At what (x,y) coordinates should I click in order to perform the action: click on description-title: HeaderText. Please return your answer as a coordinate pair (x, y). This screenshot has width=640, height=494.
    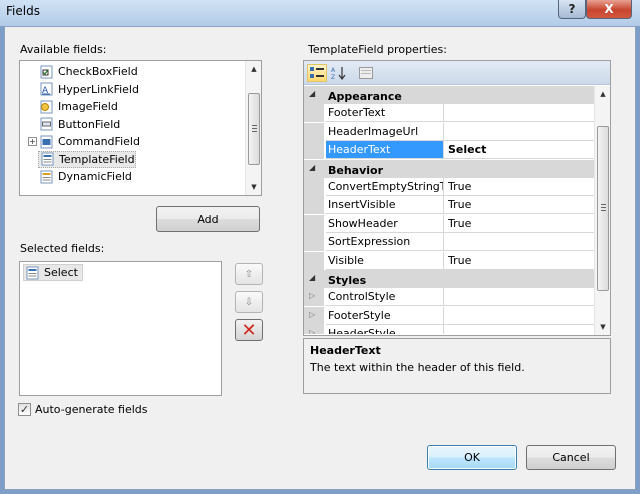
    Looking at the image, I should click on (345, 350).